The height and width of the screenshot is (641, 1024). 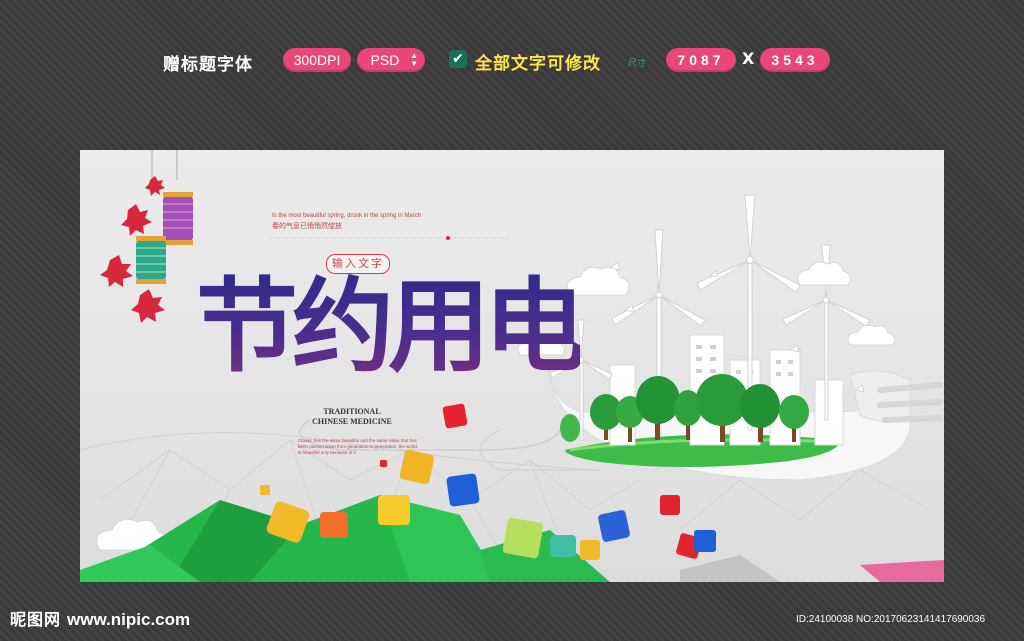 What do you see at coordinates (317, 60) in the screenshot?
I see `dpi-badge: 300DPI` at bounding box center [317, 60].